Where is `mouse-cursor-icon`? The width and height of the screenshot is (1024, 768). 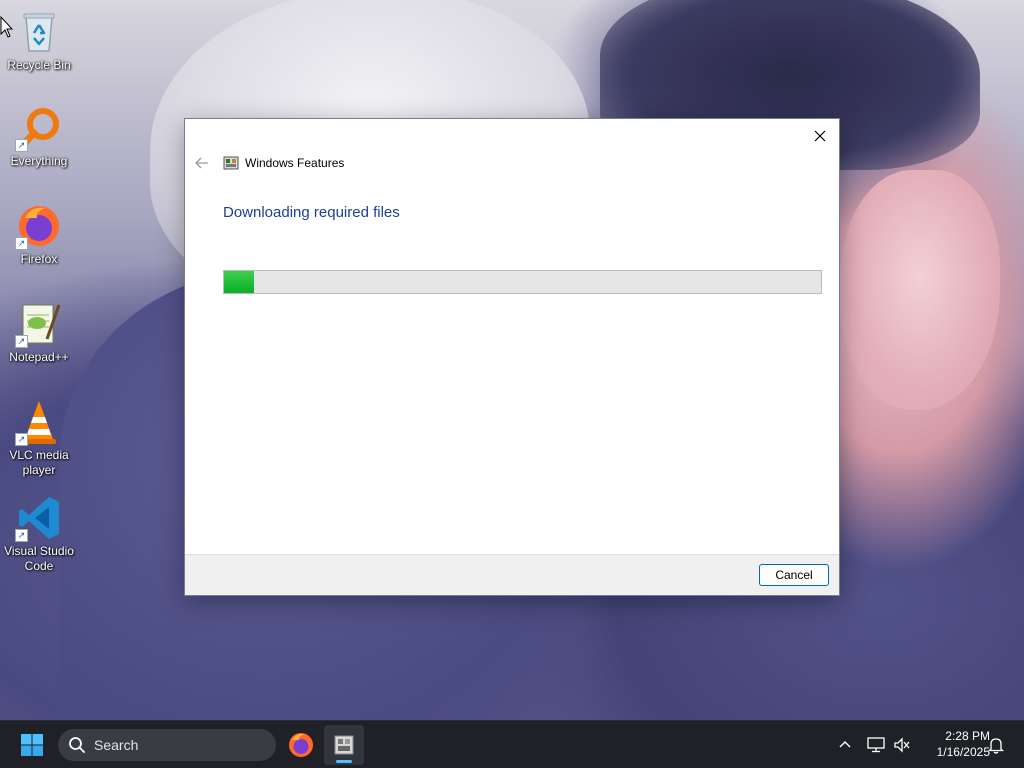 mouse-cursor-icon is located at coordinates (7, 27).